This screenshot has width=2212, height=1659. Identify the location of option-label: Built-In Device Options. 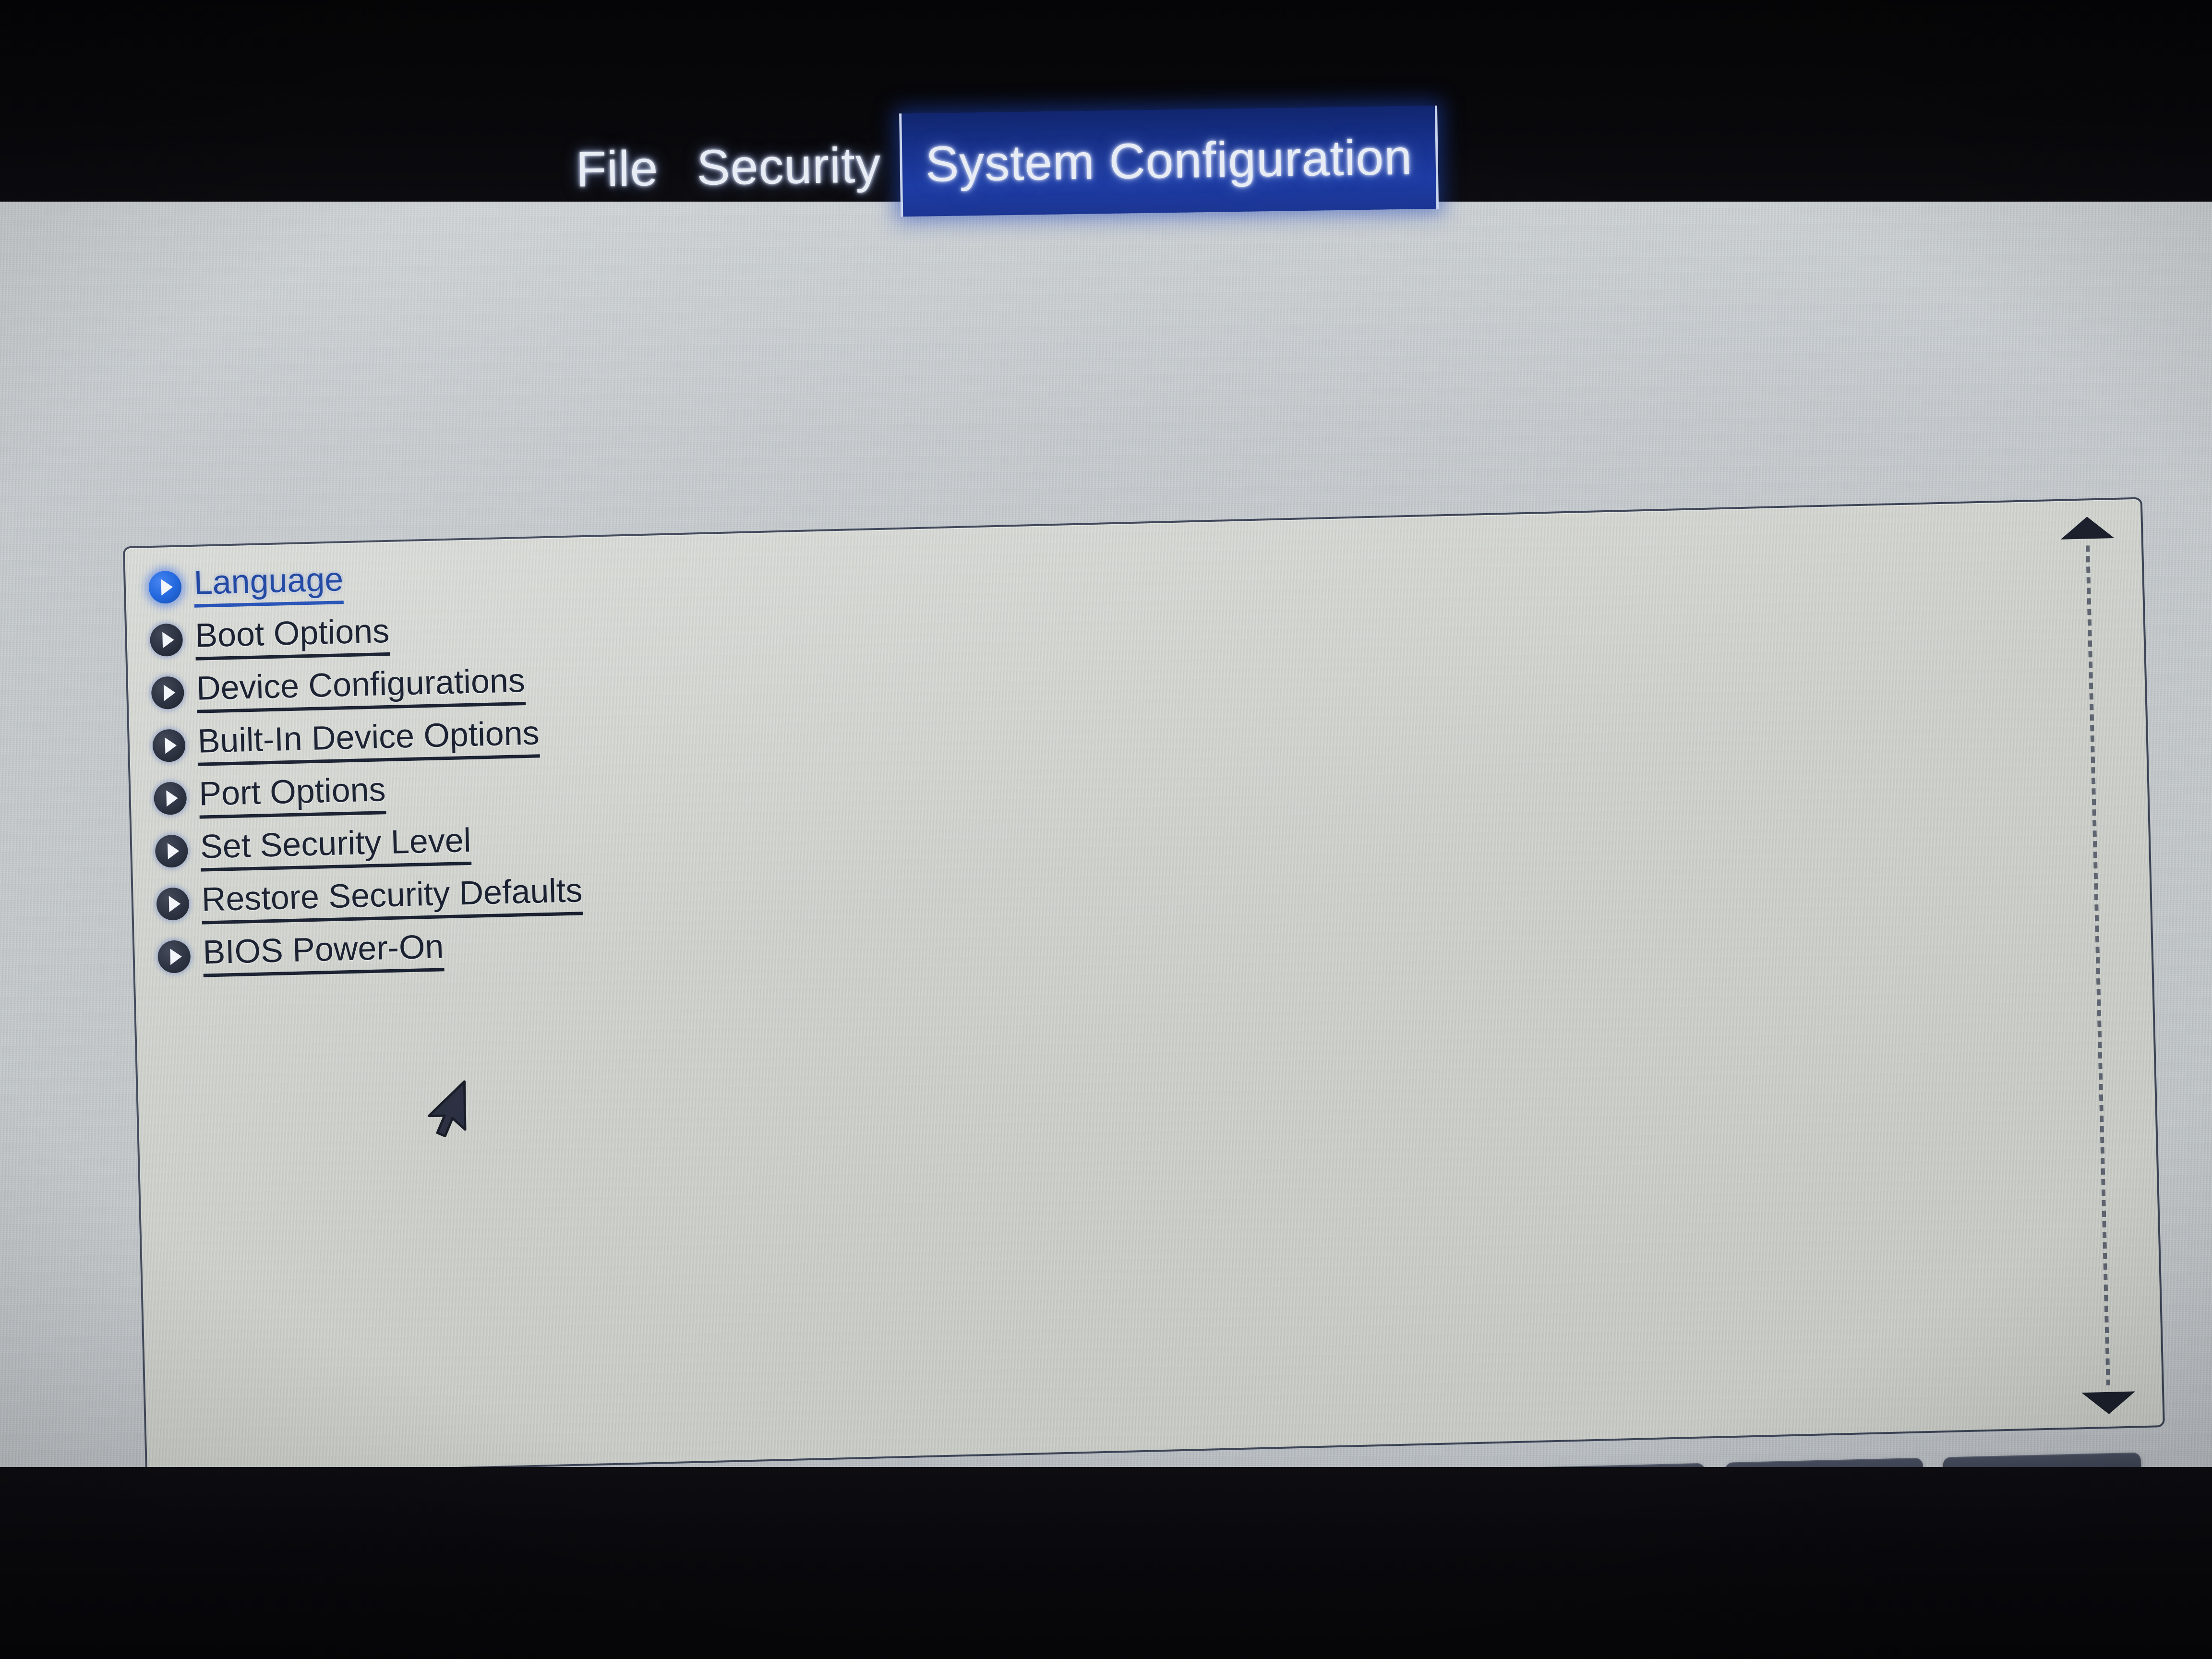
(368, 740).